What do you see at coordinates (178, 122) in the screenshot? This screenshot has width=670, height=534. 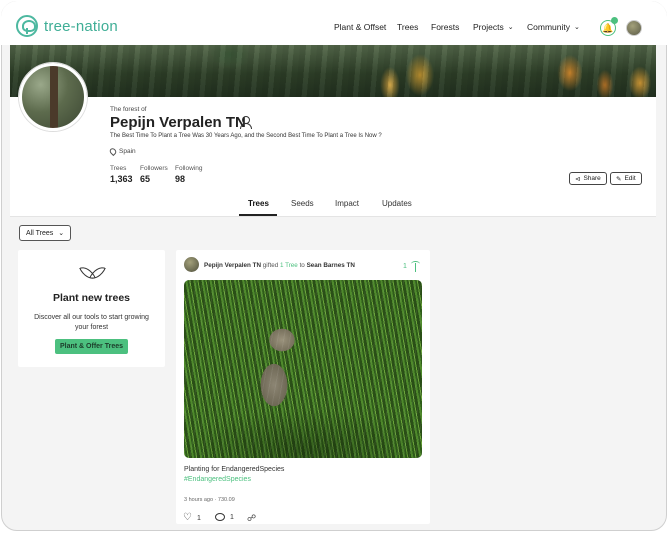 I see `profile-name: Pepijn Verpalen TN` at bounding box center [178, 122].